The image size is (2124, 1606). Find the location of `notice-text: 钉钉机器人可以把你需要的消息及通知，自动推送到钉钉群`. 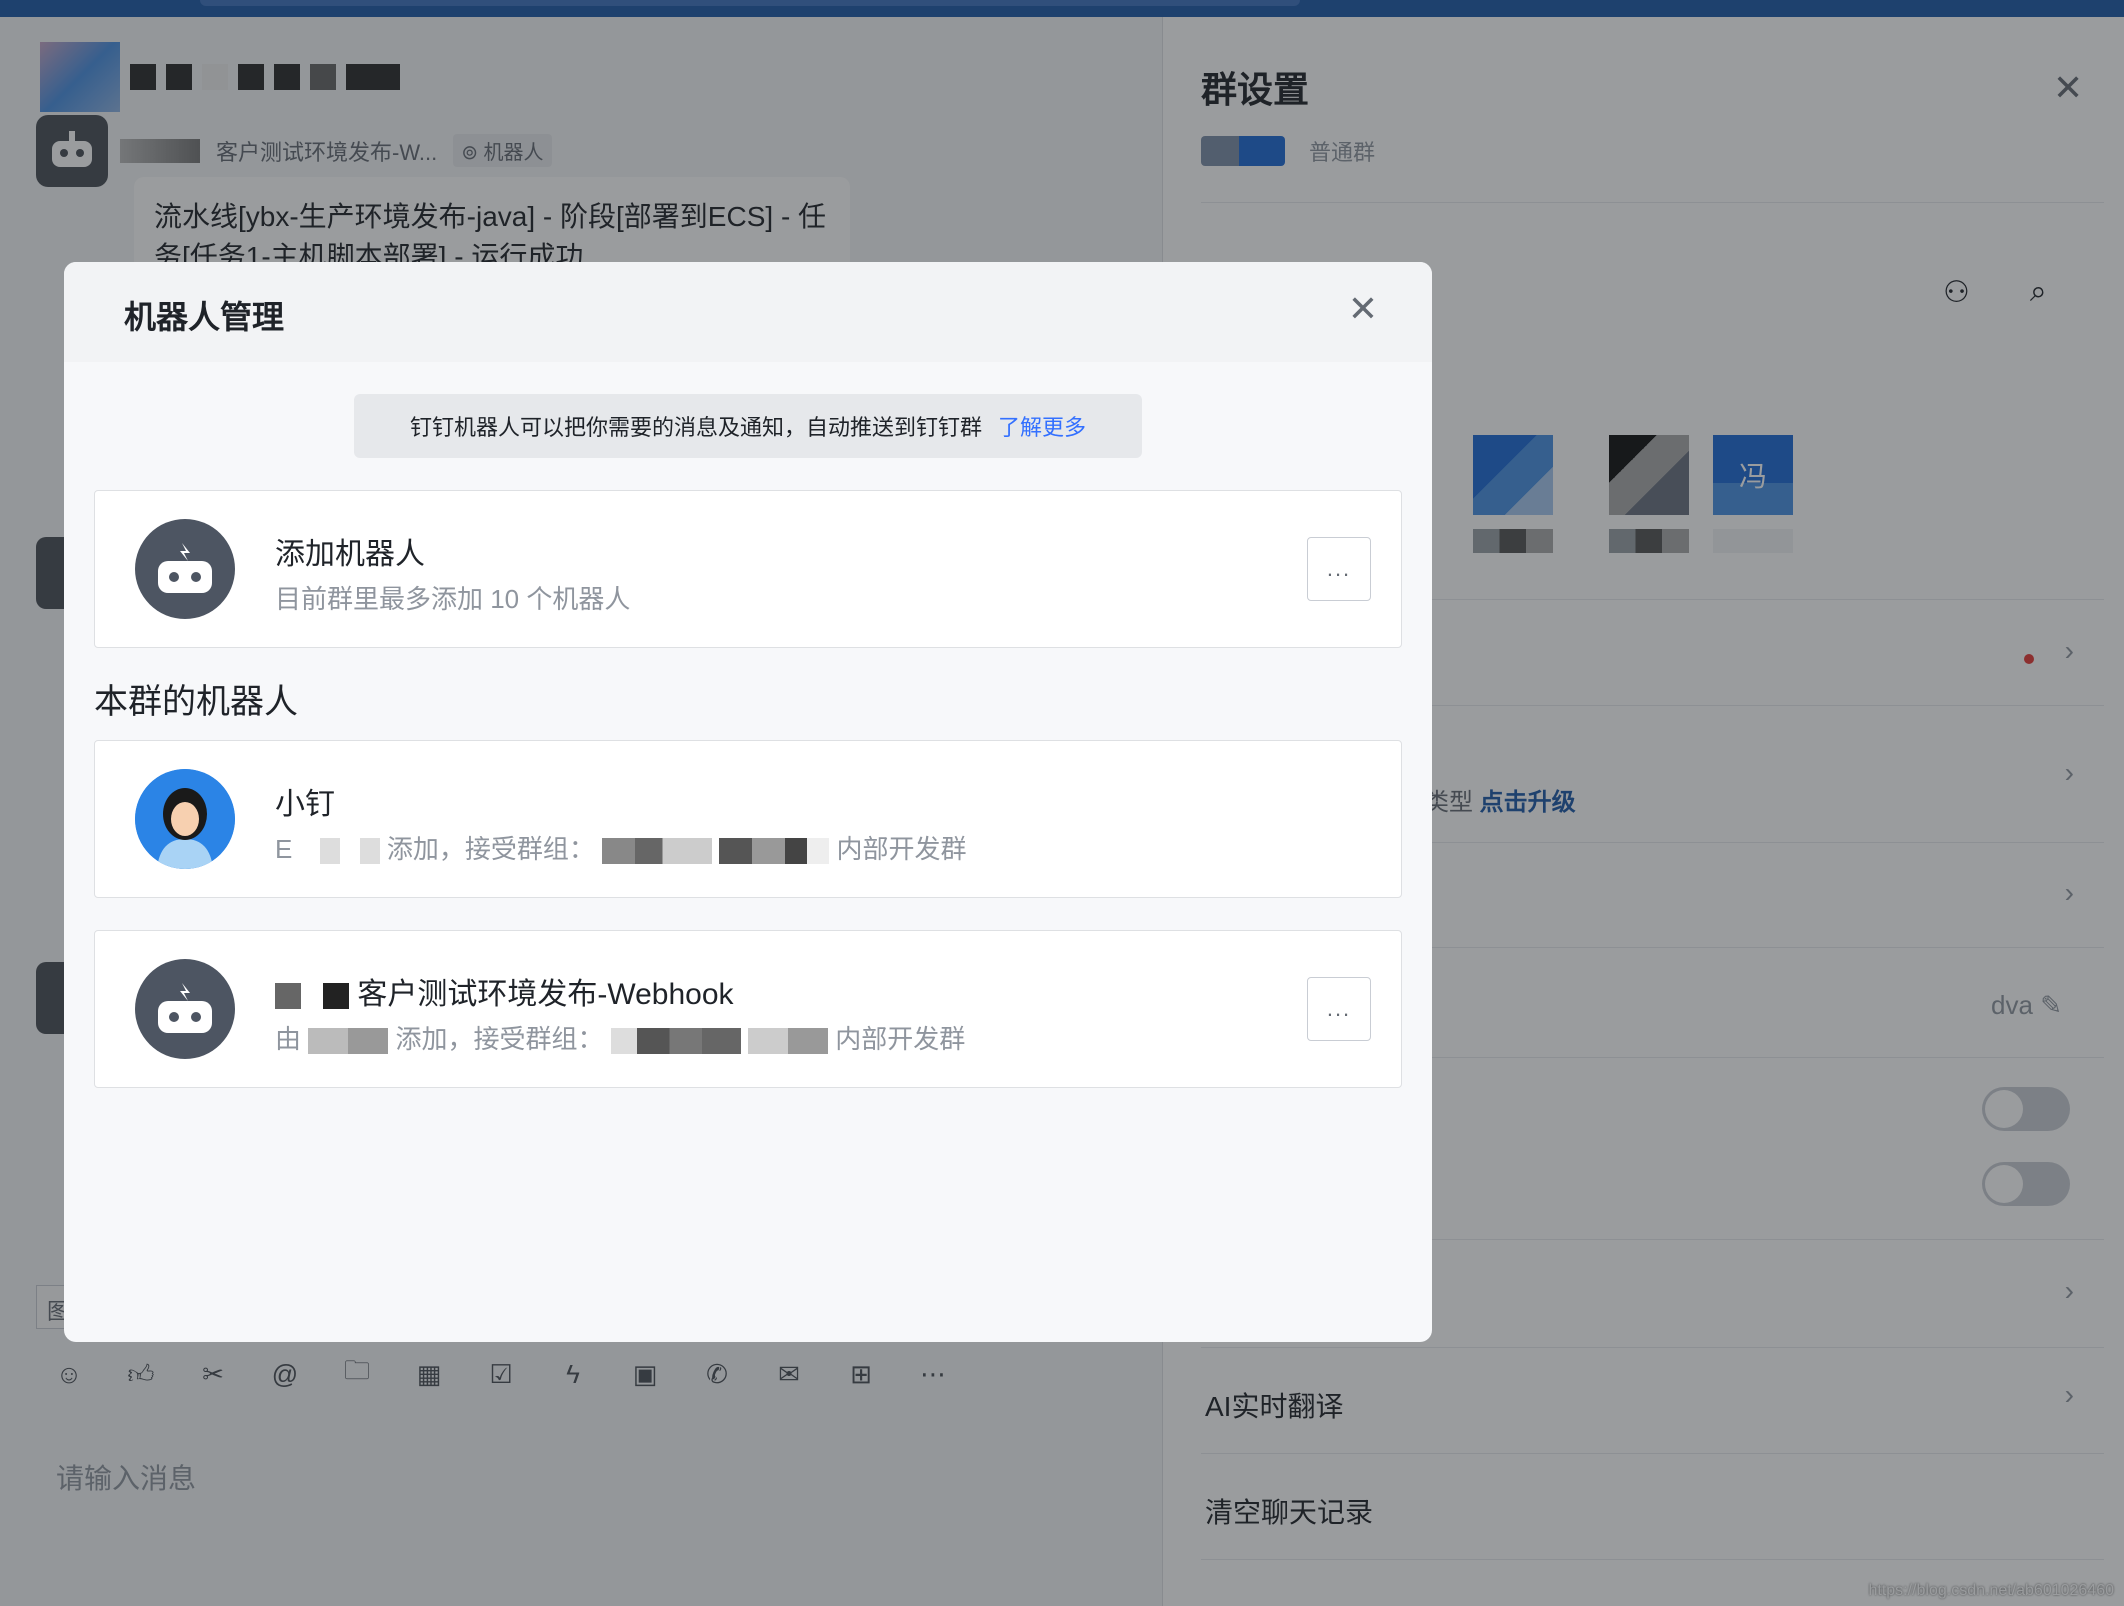

notice-text: 钉钉机器人可以把你需要的消息及通知，自动推送到钉钉群 is located at coordinates (695, 427).